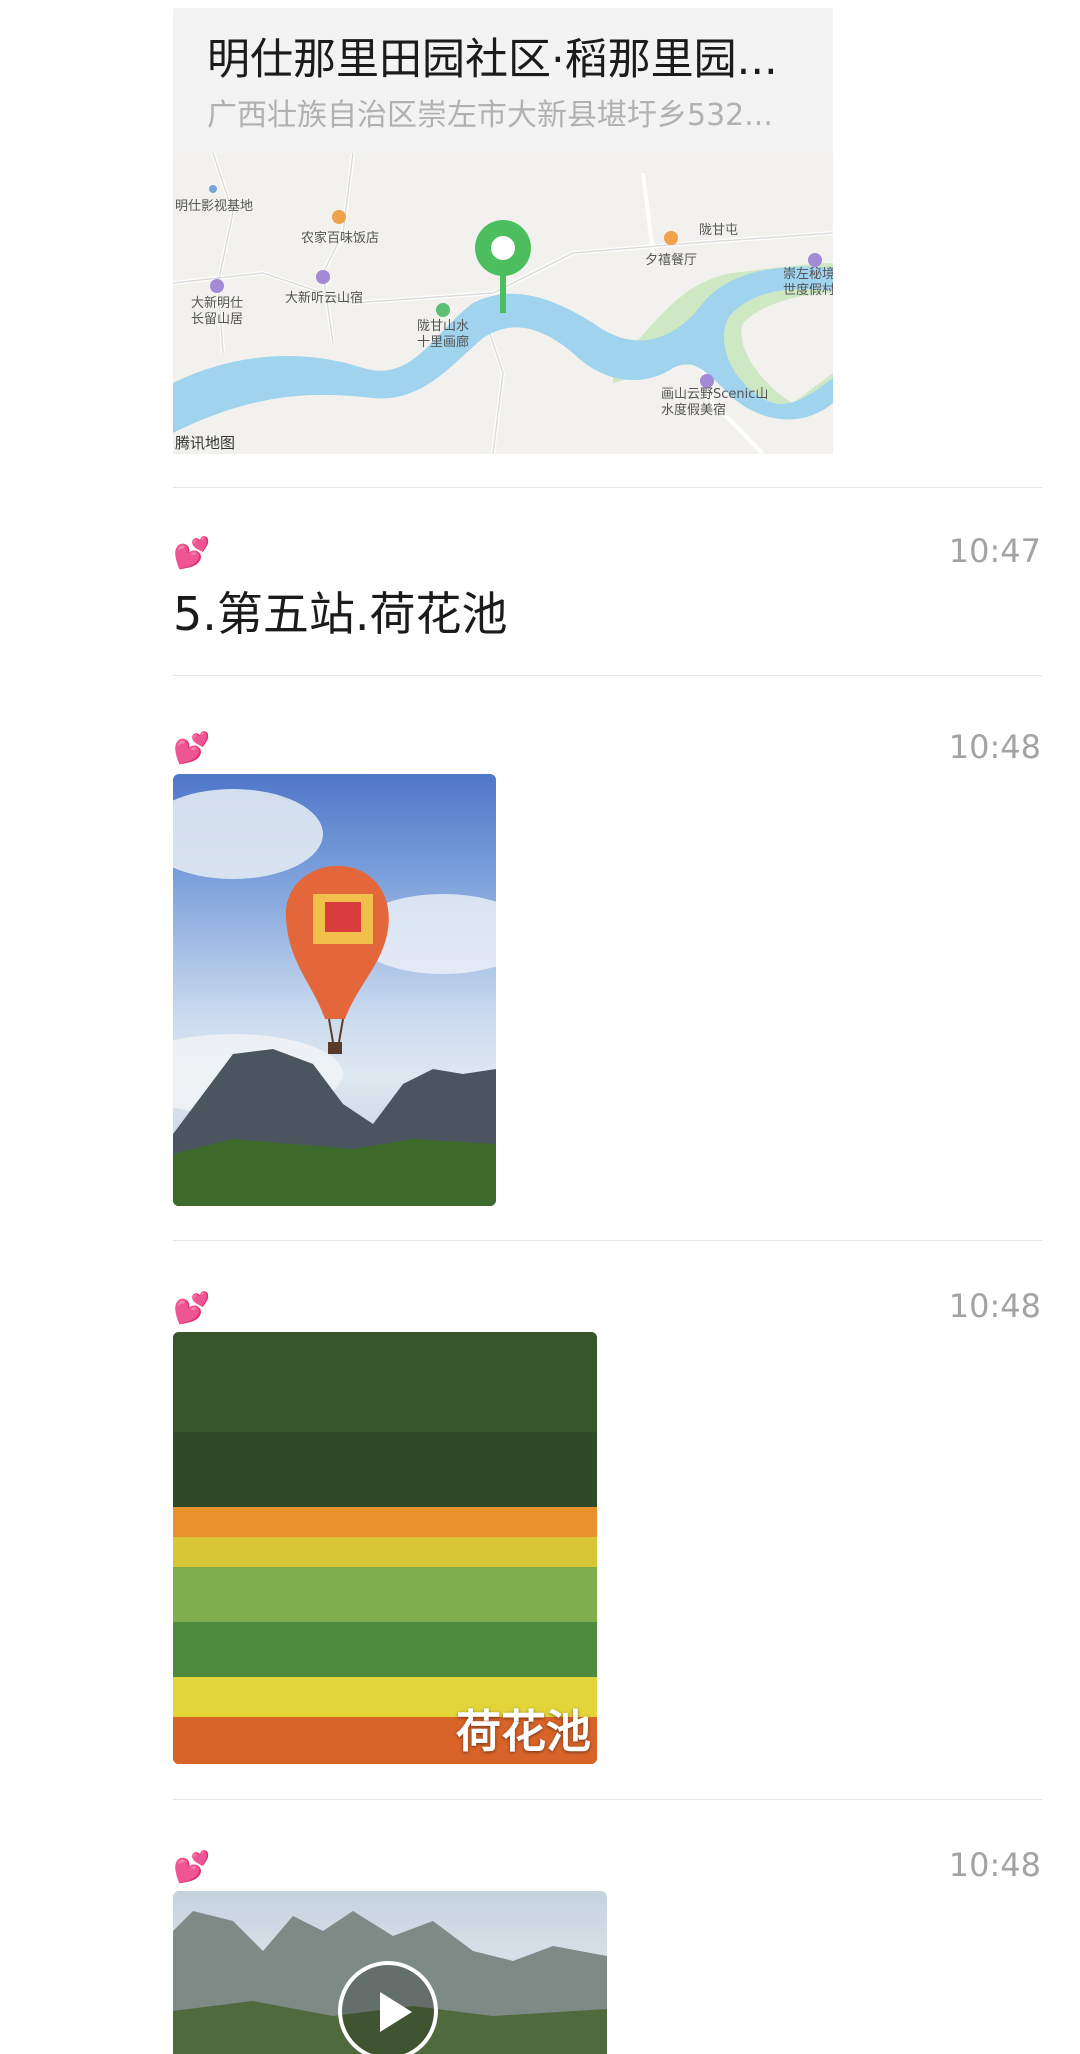 The width and height of the screenshot is (1080, 2054). I want to click on play-icon, so click(388, 2007).